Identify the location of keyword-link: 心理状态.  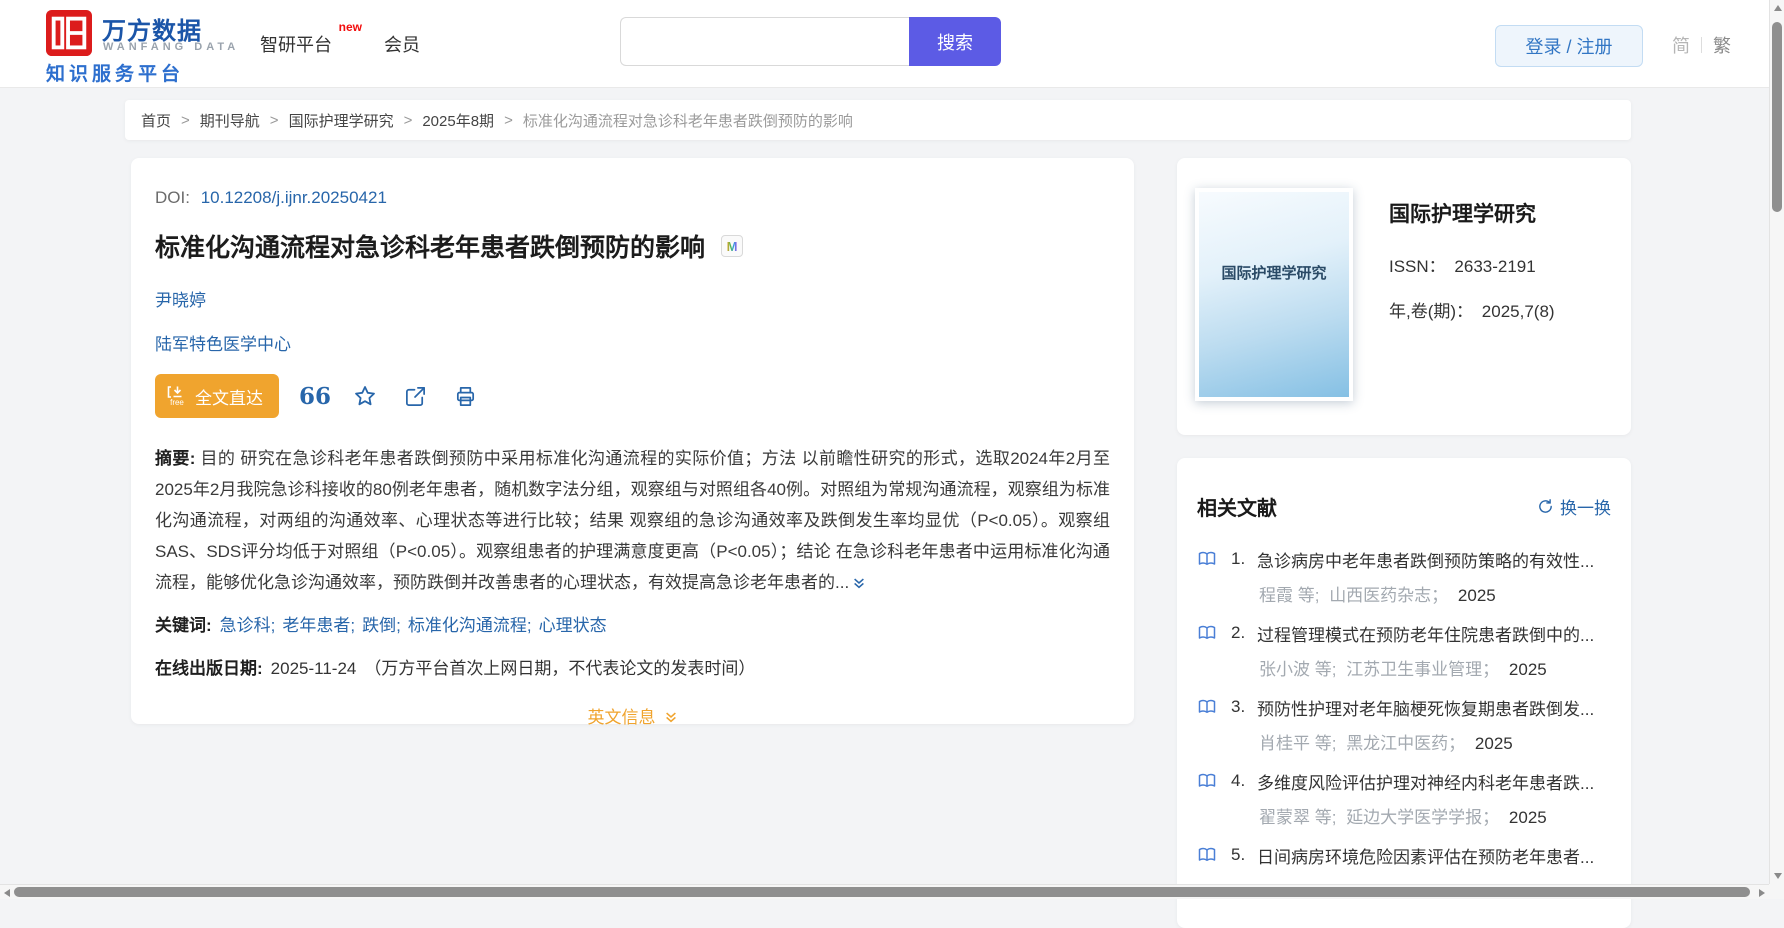
(573, 625).